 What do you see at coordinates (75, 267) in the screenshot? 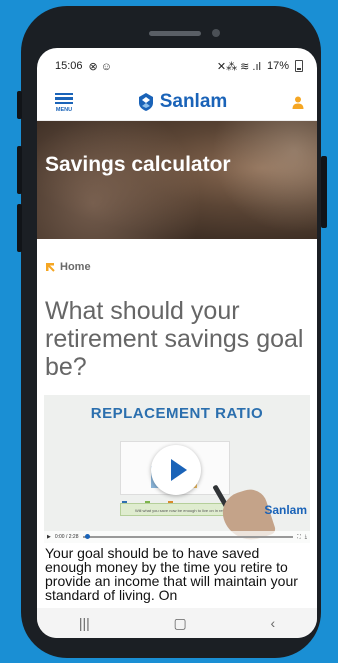
I see `breadcrumb-home-link: Home` at bounding box center [75, 267].